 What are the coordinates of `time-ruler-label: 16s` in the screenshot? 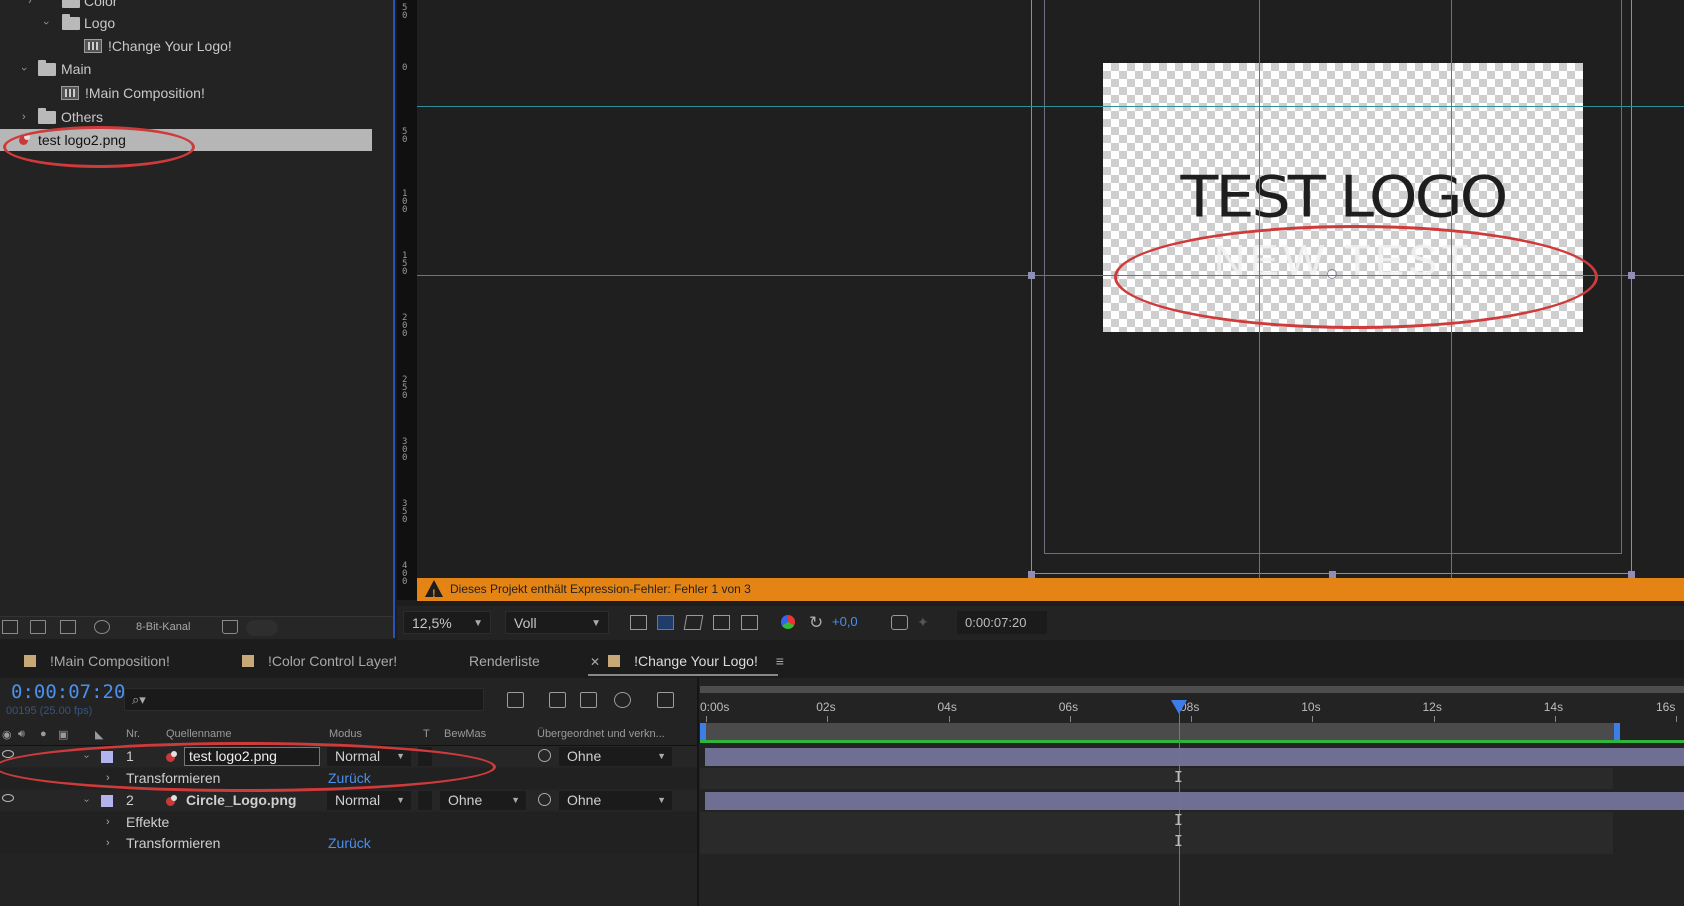 It's located at (1666, 707).